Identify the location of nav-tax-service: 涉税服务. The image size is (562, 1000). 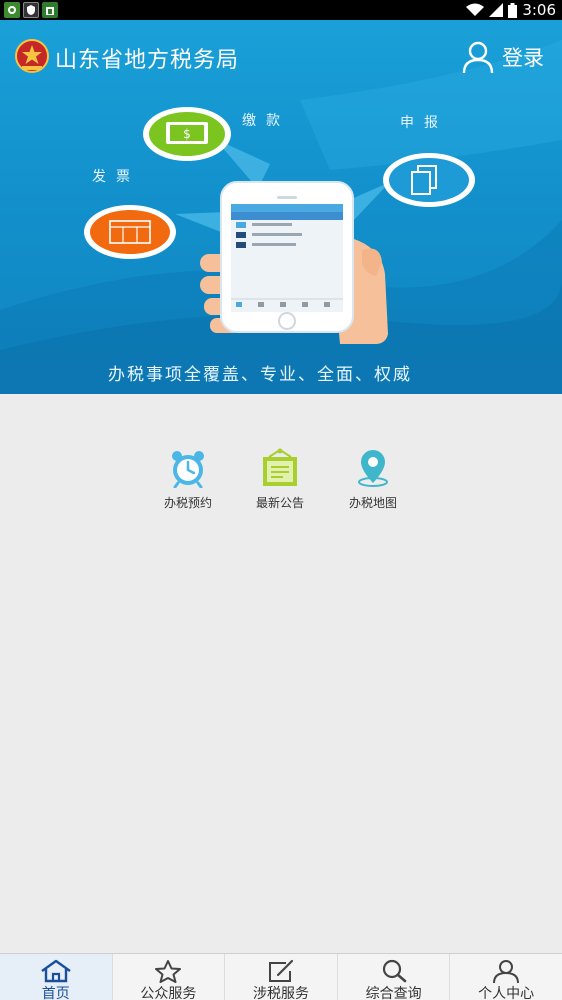
(280, 977).